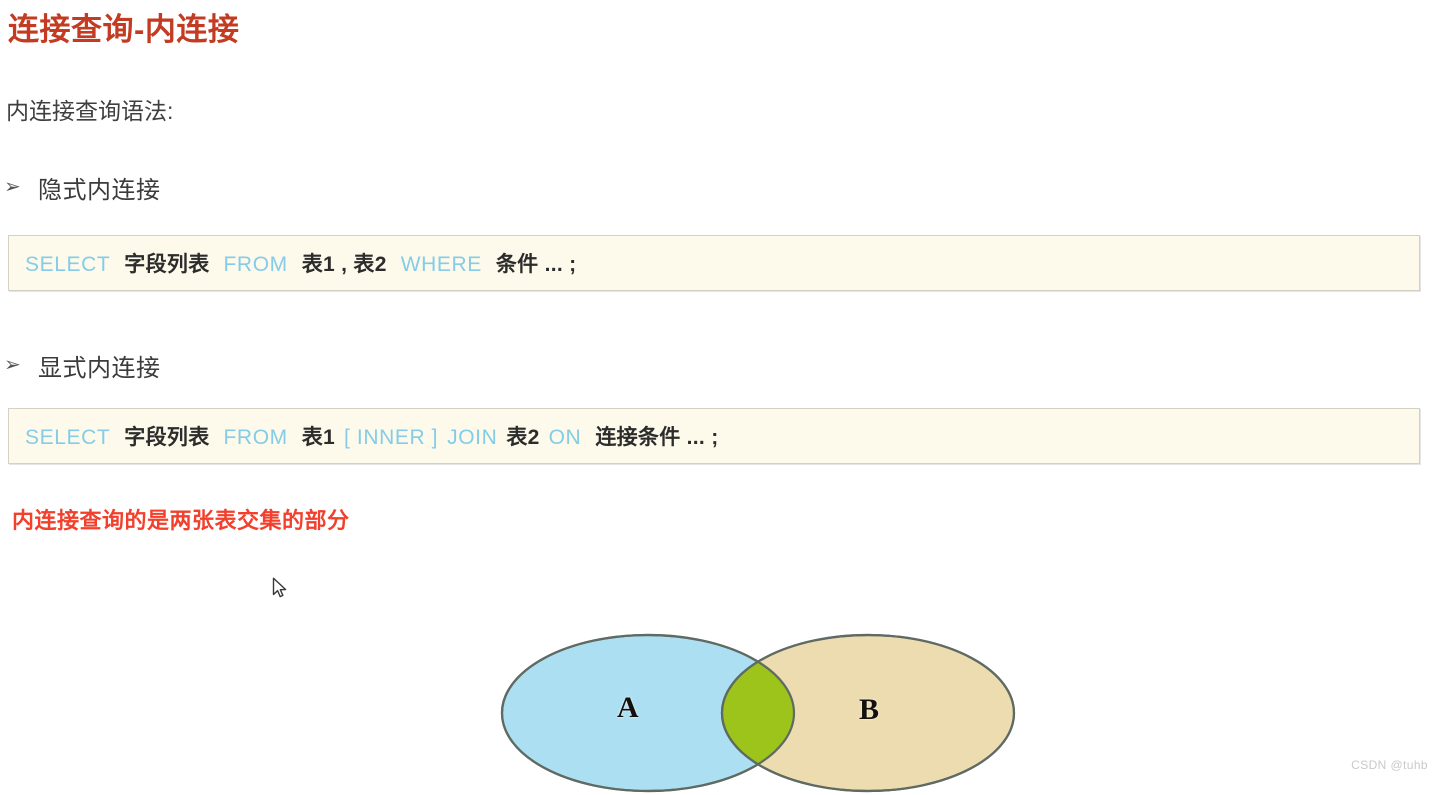  What do you see at coordinates (523, 437) in the screenshot?
I see `sql-table-two: 表2` at bounding box center [523, 437].